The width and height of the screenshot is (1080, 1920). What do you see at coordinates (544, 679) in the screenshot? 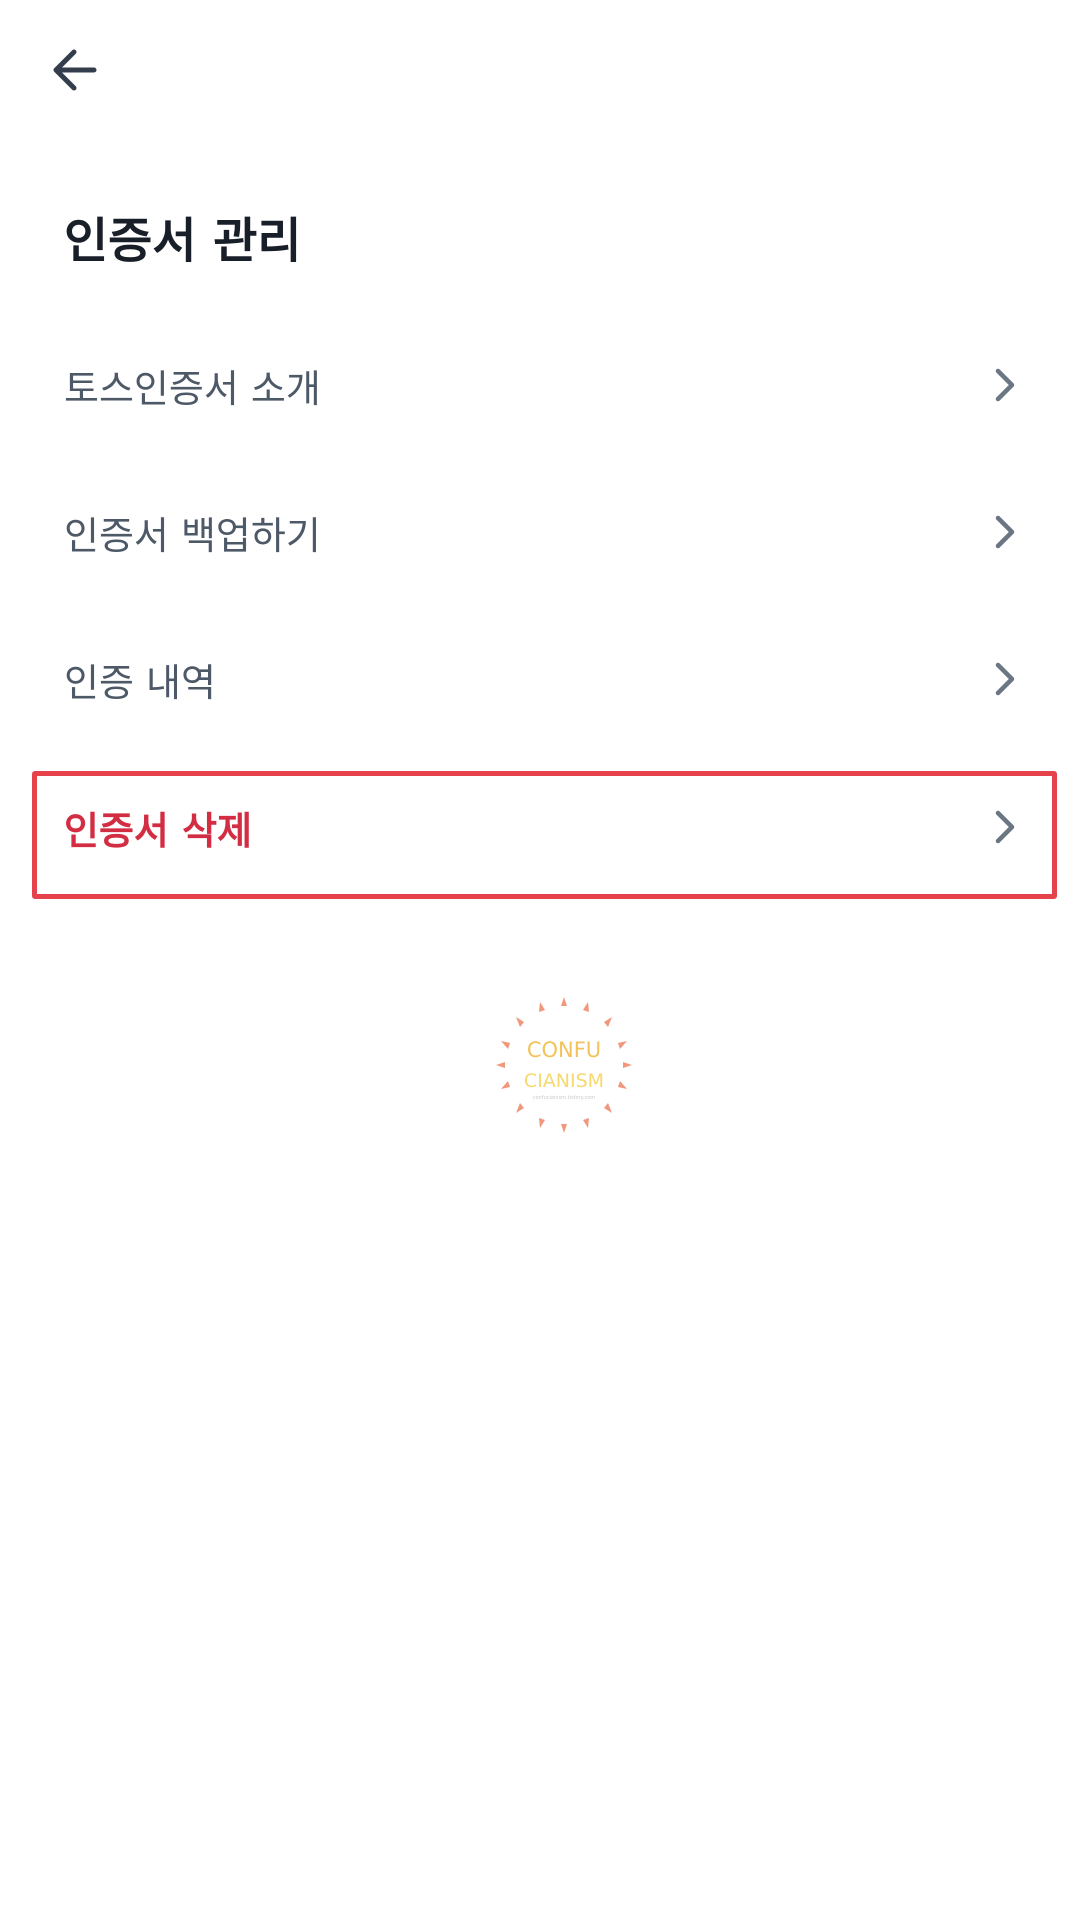
I see `menu-item-auth-history: 인증 내역` at bounding box center [544, 679].